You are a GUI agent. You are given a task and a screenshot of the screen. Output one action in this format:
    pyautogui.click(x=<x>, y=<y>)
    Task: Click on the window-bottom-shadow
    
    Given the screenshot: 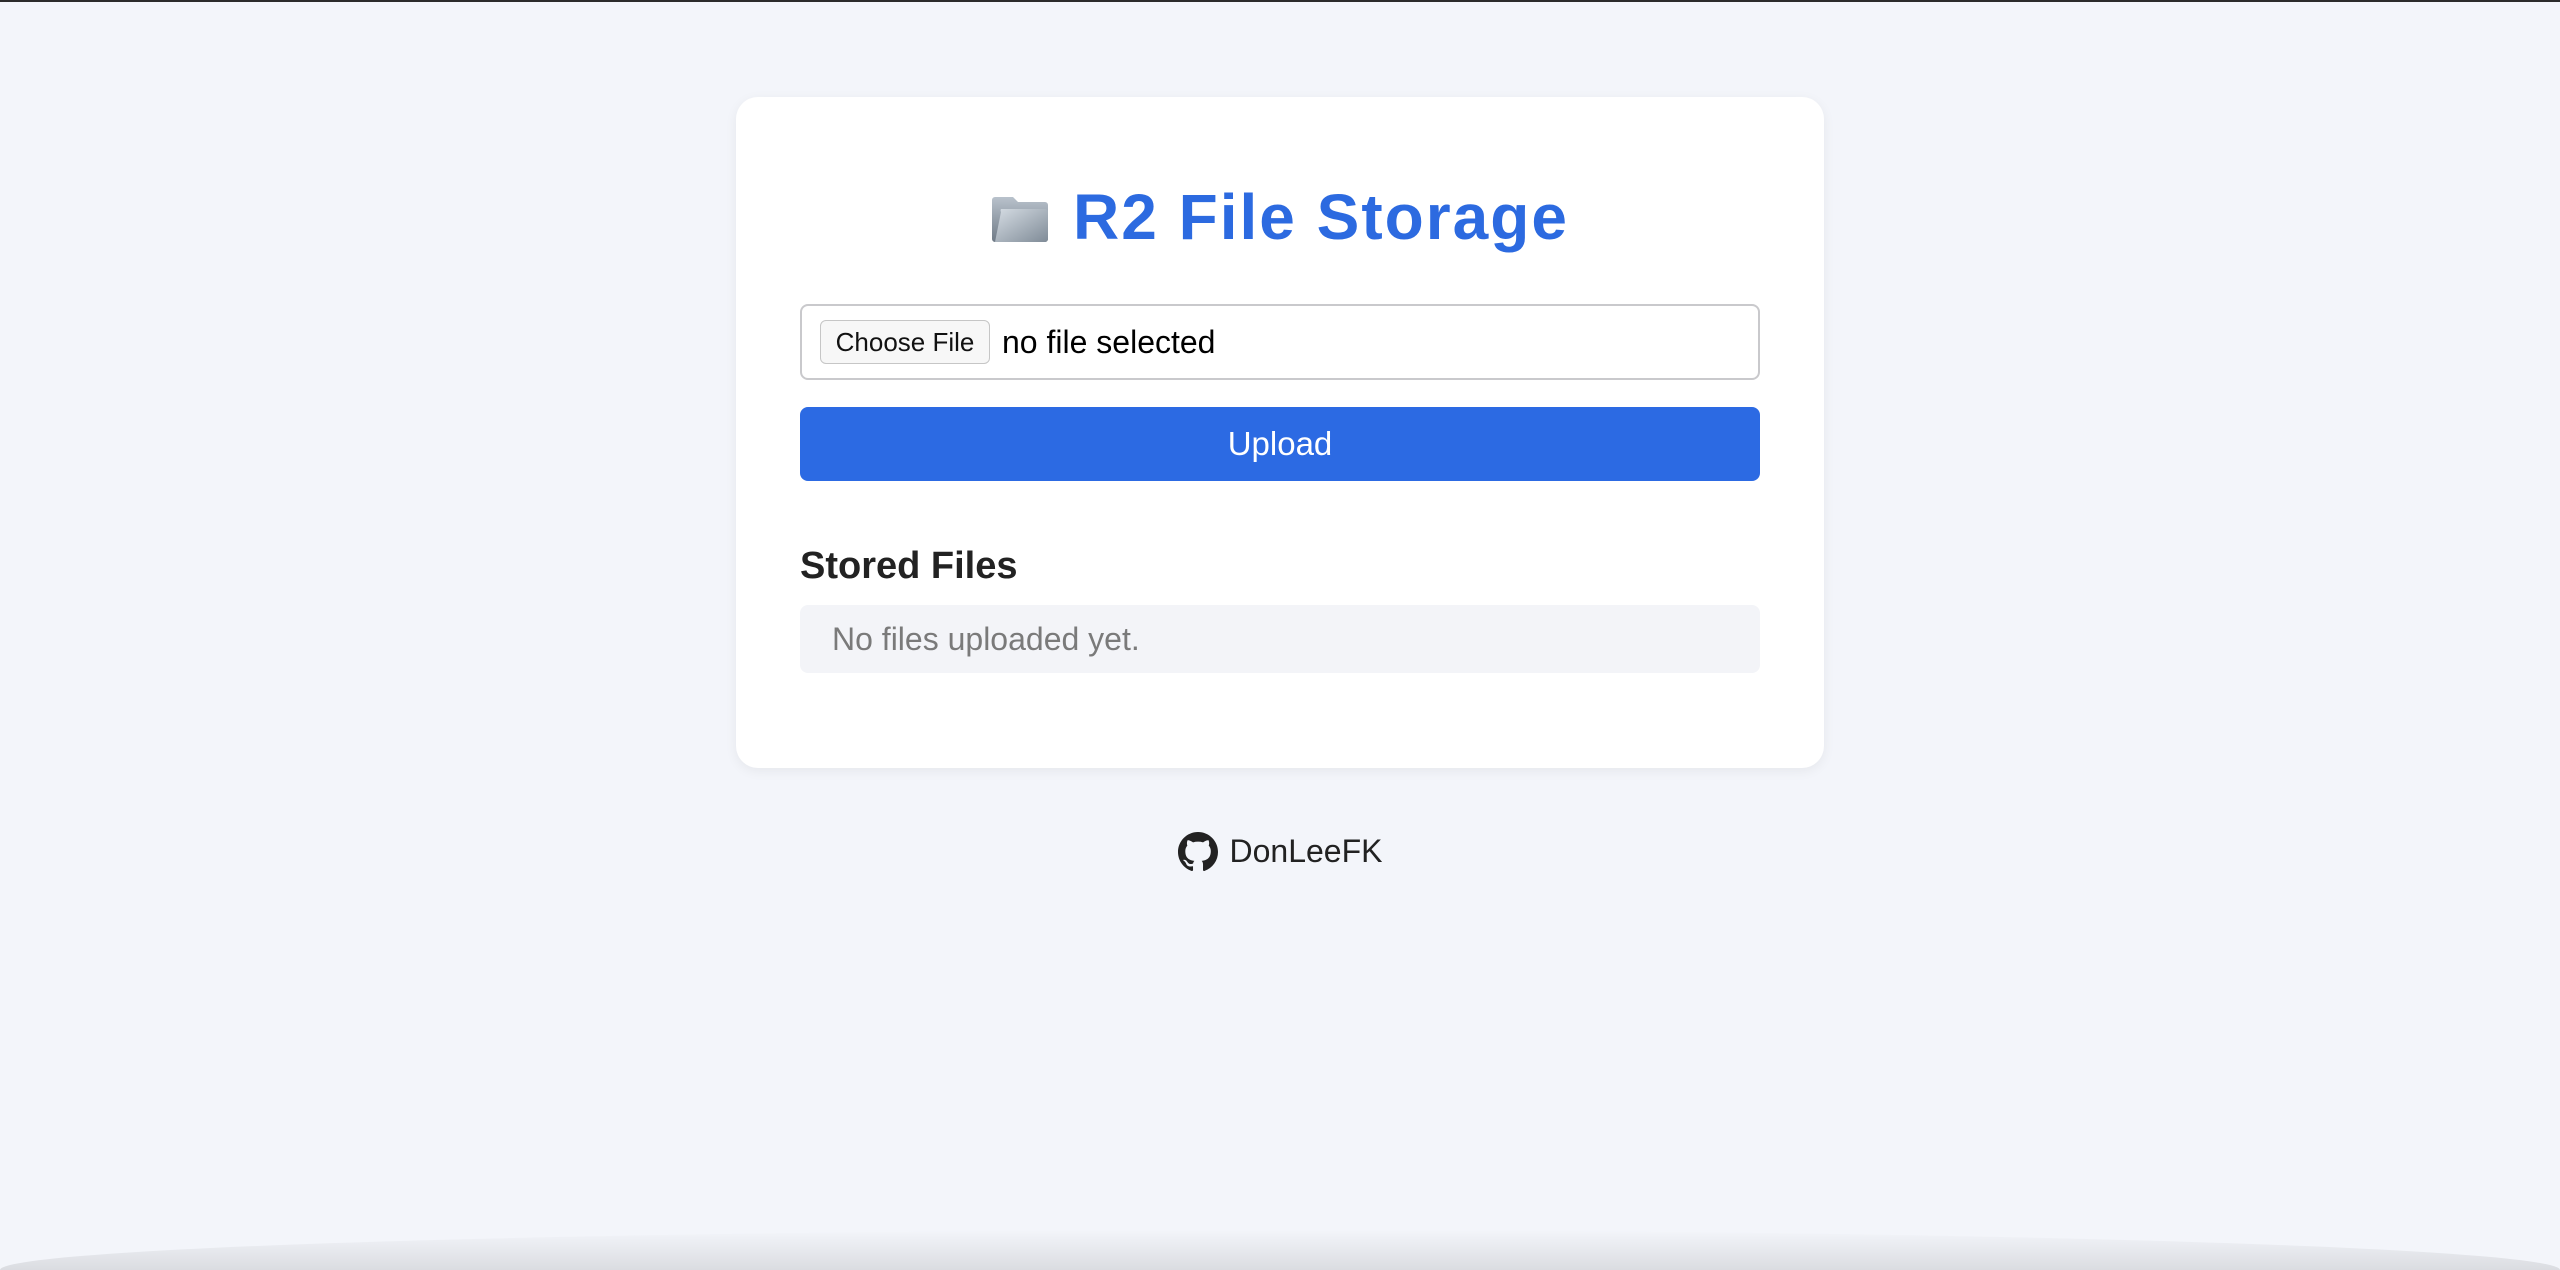 What is the action you would take?
    pyautogui.click(x=1280, y=1250)
    